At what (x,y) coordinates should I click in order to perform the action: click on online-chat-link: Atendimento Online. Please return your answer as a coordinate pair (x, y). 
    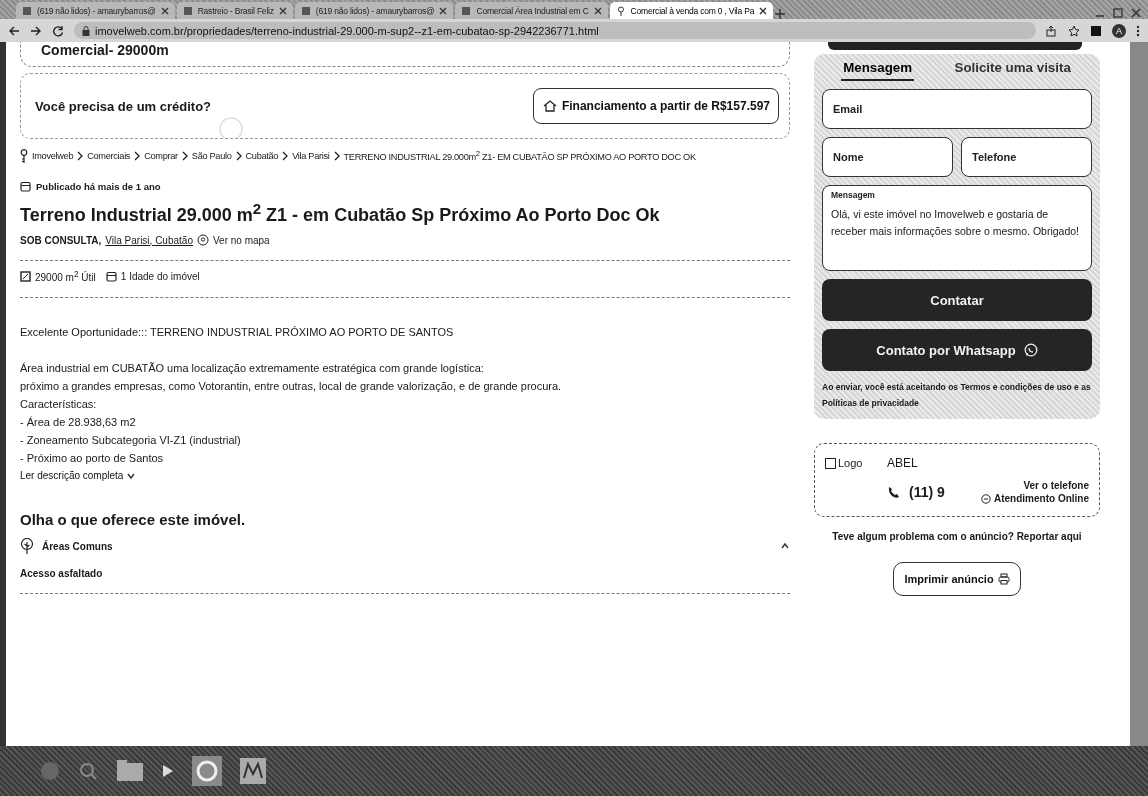
    Looking at the image, I should click on (1035, 499).